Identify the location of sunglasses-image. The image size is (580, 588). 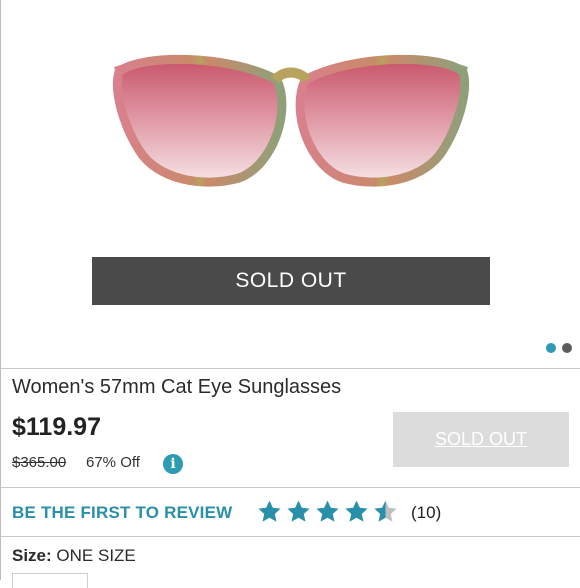
(291, 120).